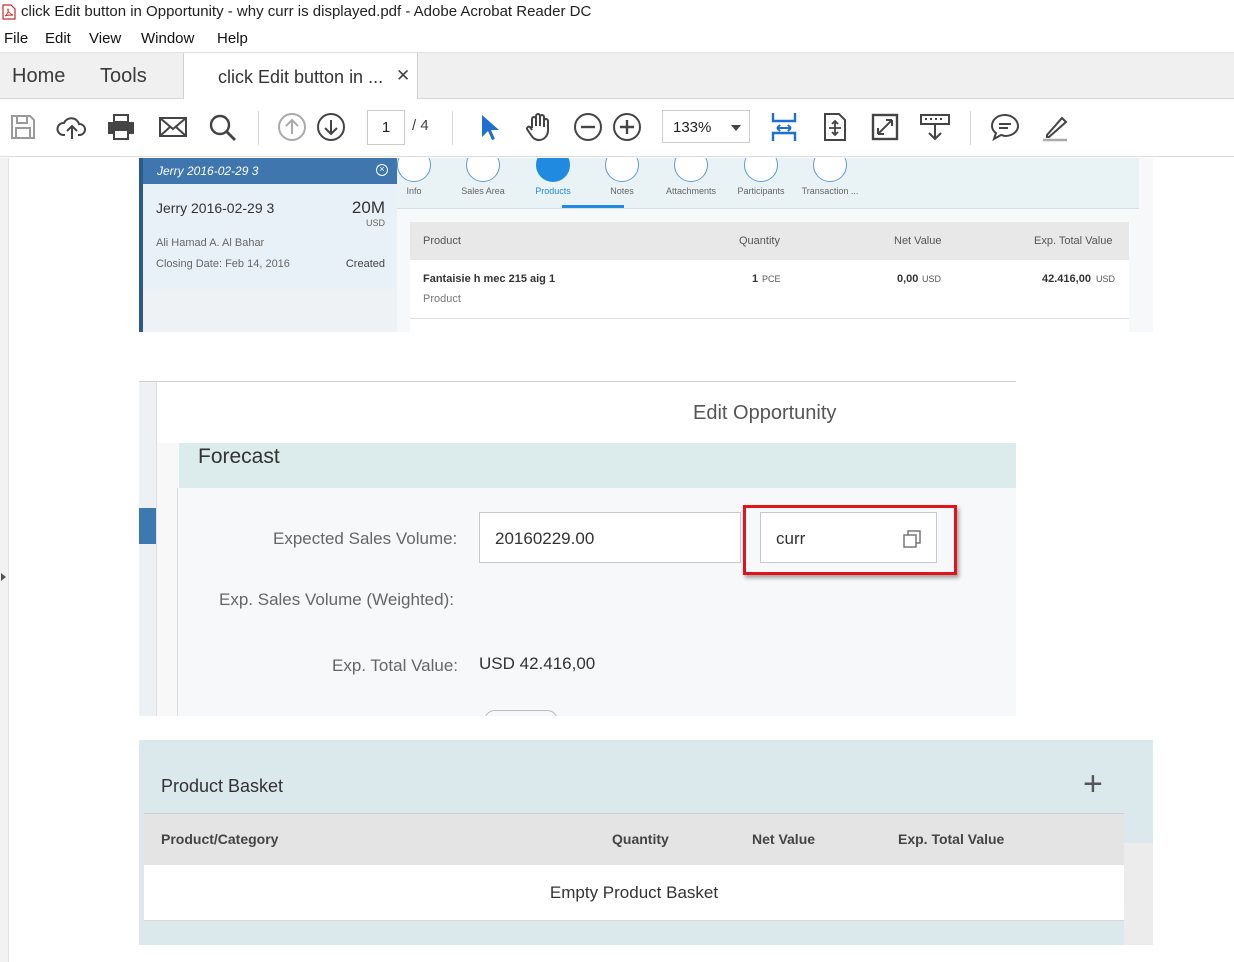  What do you see at coordinates (1093, 784) in the screenshot?
I see `add-icon: +` at bounding box center [1093, 784].